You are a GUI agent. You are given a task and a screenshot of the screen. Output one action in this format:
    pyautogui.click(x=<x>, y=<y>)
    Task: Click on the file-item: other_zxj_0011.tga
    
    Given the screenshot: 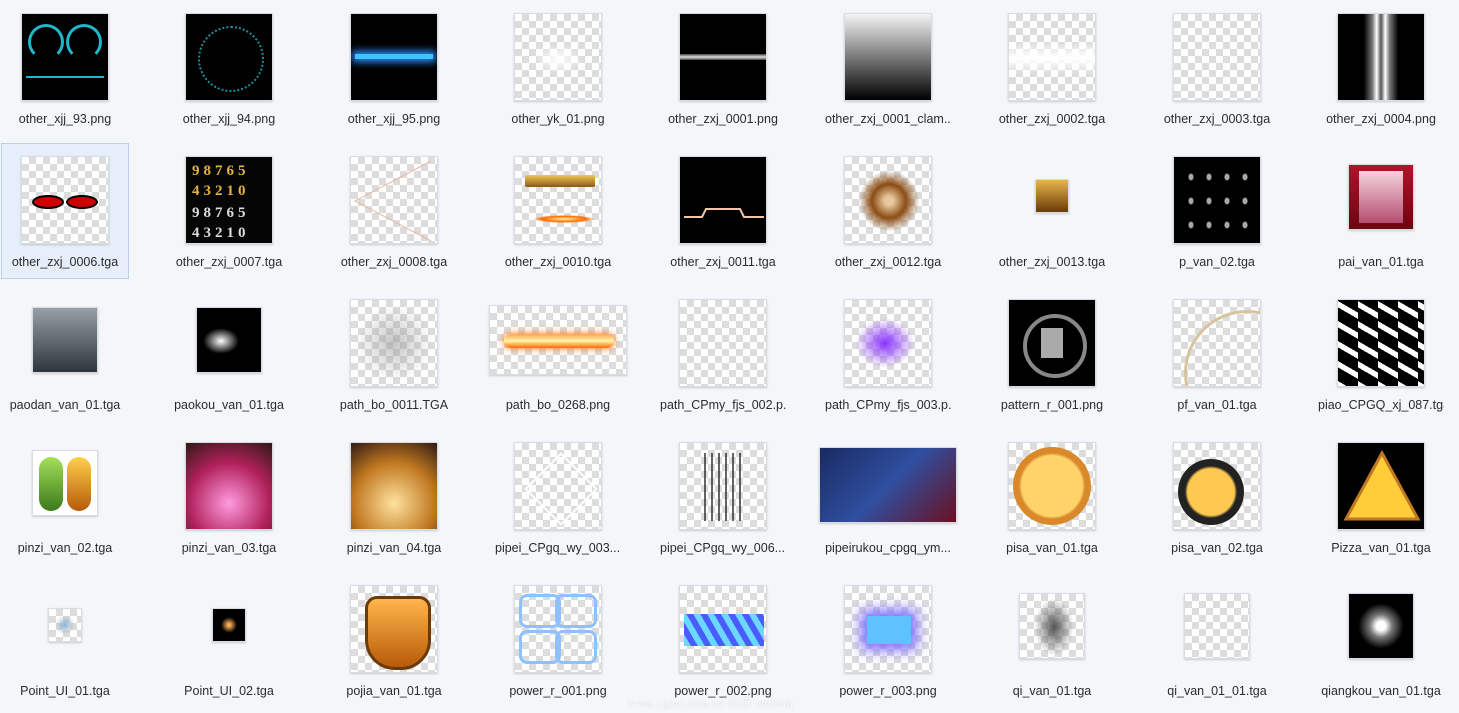 What is the action you would take?
    pyautogui.click(x=723, y=211)
    